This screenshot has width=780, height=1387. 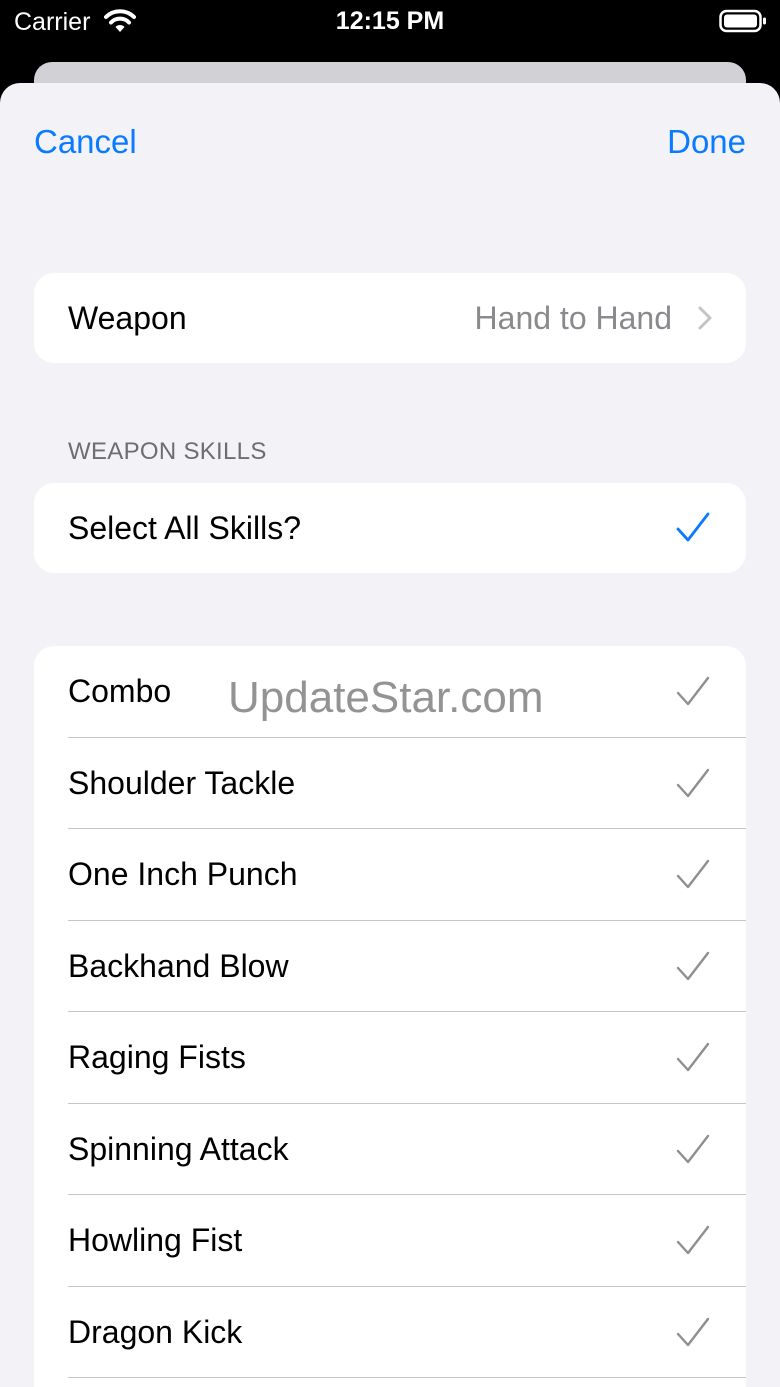 What do you see at coordinates (182, 782) in the screenshot?
I see `skill-label: Shoulder Tackle` at bounding box center [182, 782].